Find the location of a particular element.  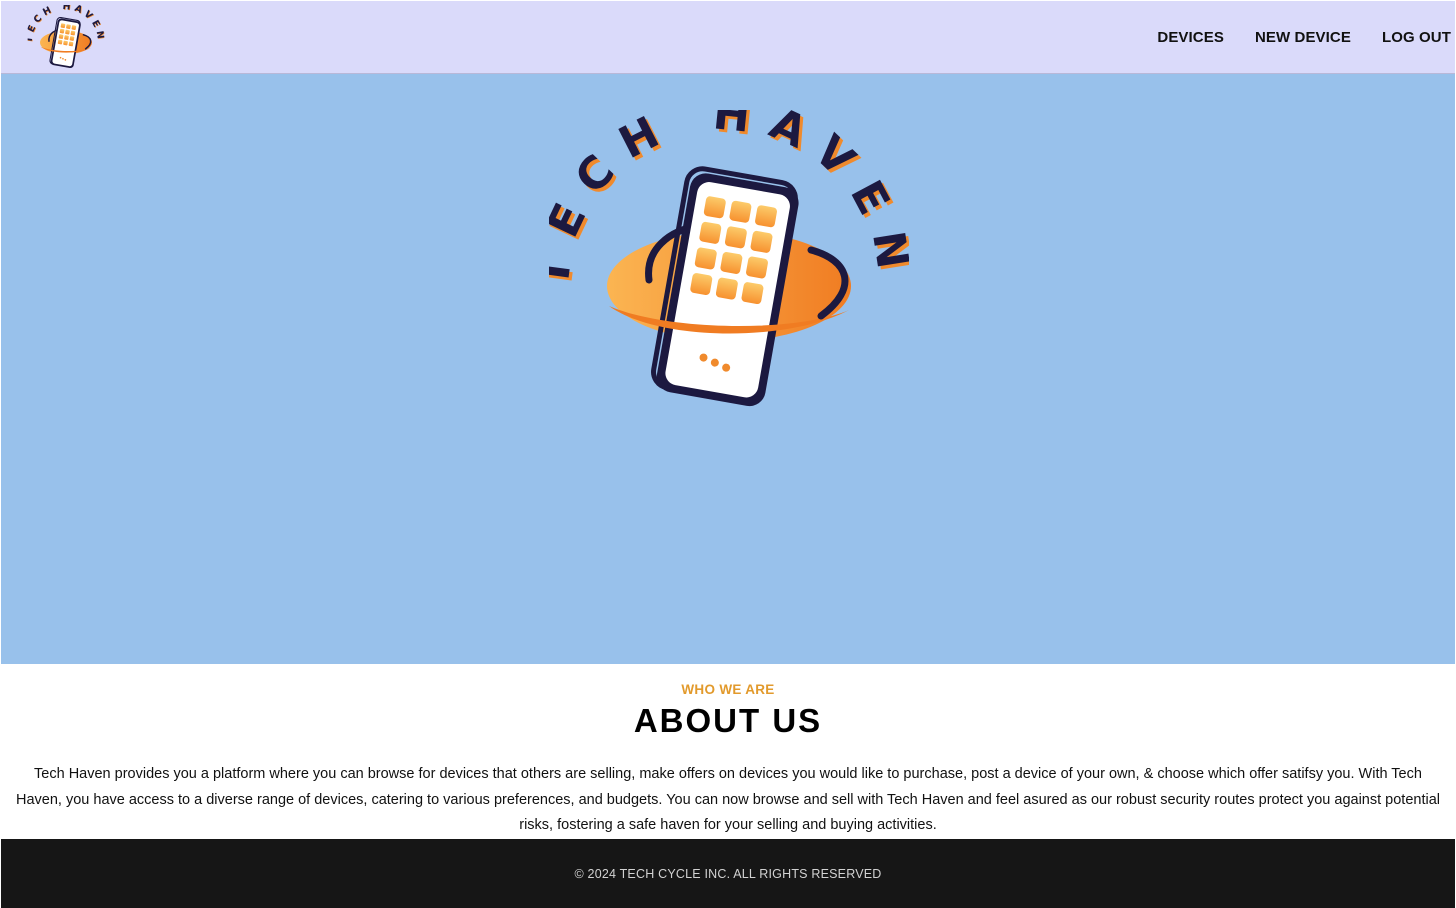

nav-links: DEVICES NEW DEVICE LOG OUT is located at coordinates (1304, 37).